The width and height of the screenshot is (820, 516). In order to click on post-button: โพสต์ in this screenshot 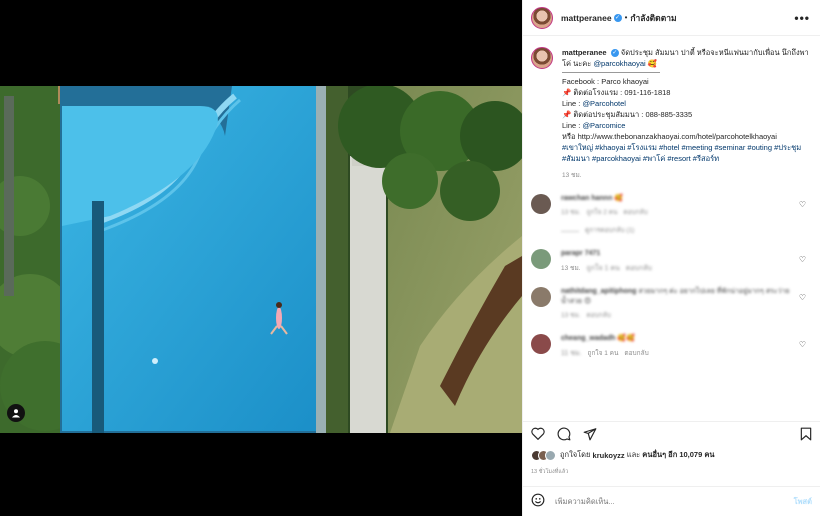, I will do `click(803, 502)`.